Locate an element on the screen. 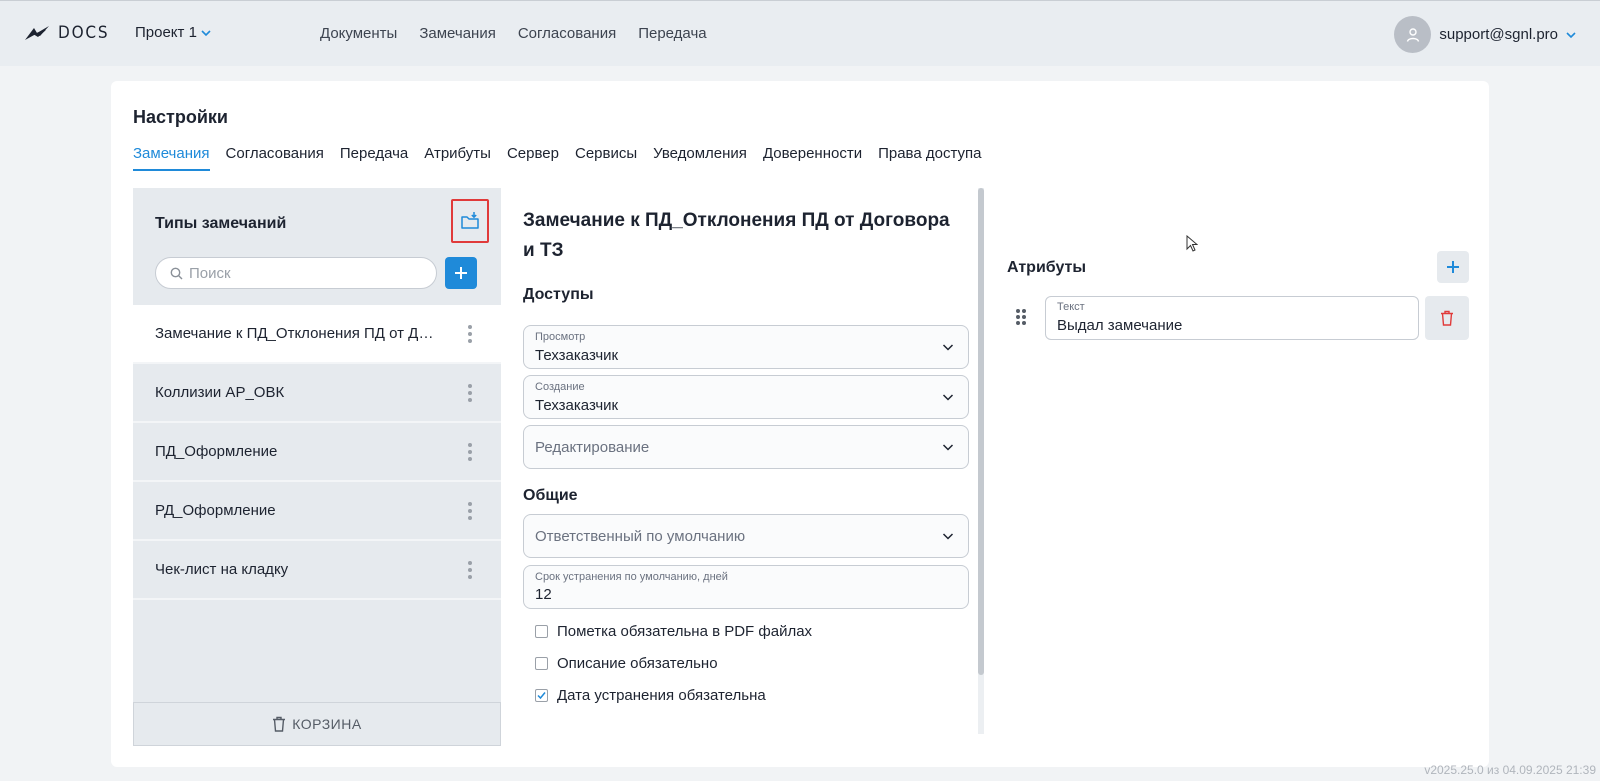 Image resolution: width=1600 pixels, height=781 pixels. version-label: v2025.25.0 из 04.09.2025 21:39 is located at coordinates (1510, 770).